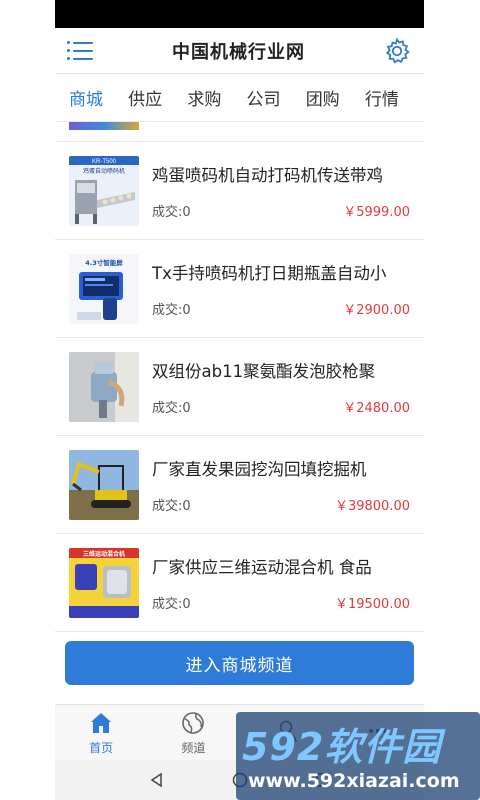 Image resolution: width=480 pixels, height=800 pixels. Describe the element at coordinates (452, 400) in the screenshot. I see `frame-right` at that location.